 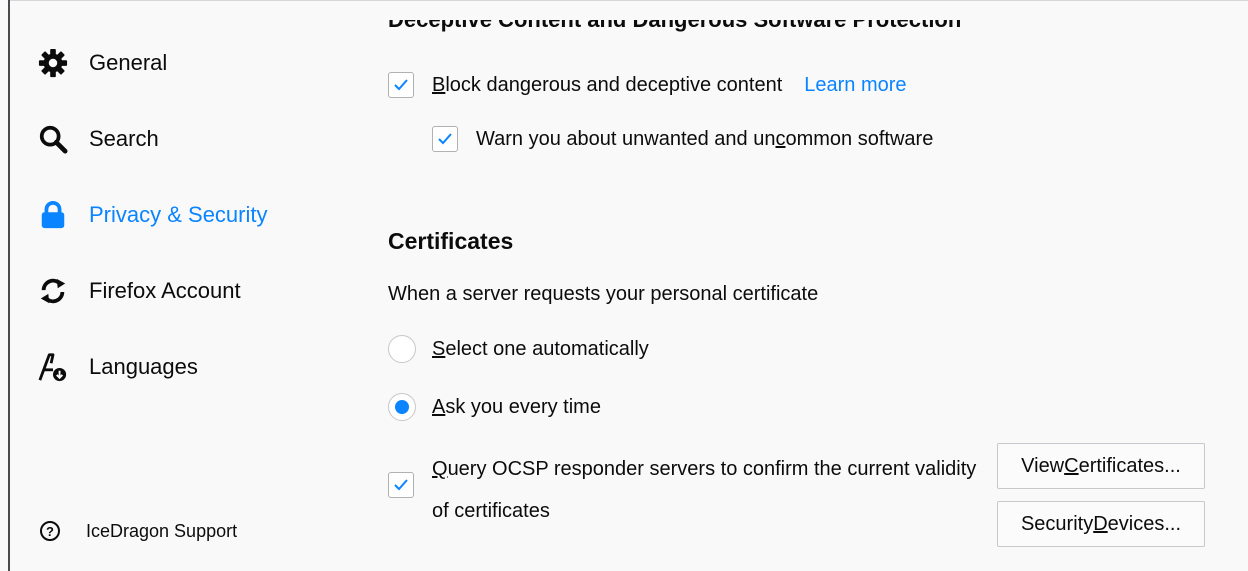 What do you see at coordinates (451, 241) in the screenshot?
I see `certificates-heading: Certificates` at bounding box center [451, 241].